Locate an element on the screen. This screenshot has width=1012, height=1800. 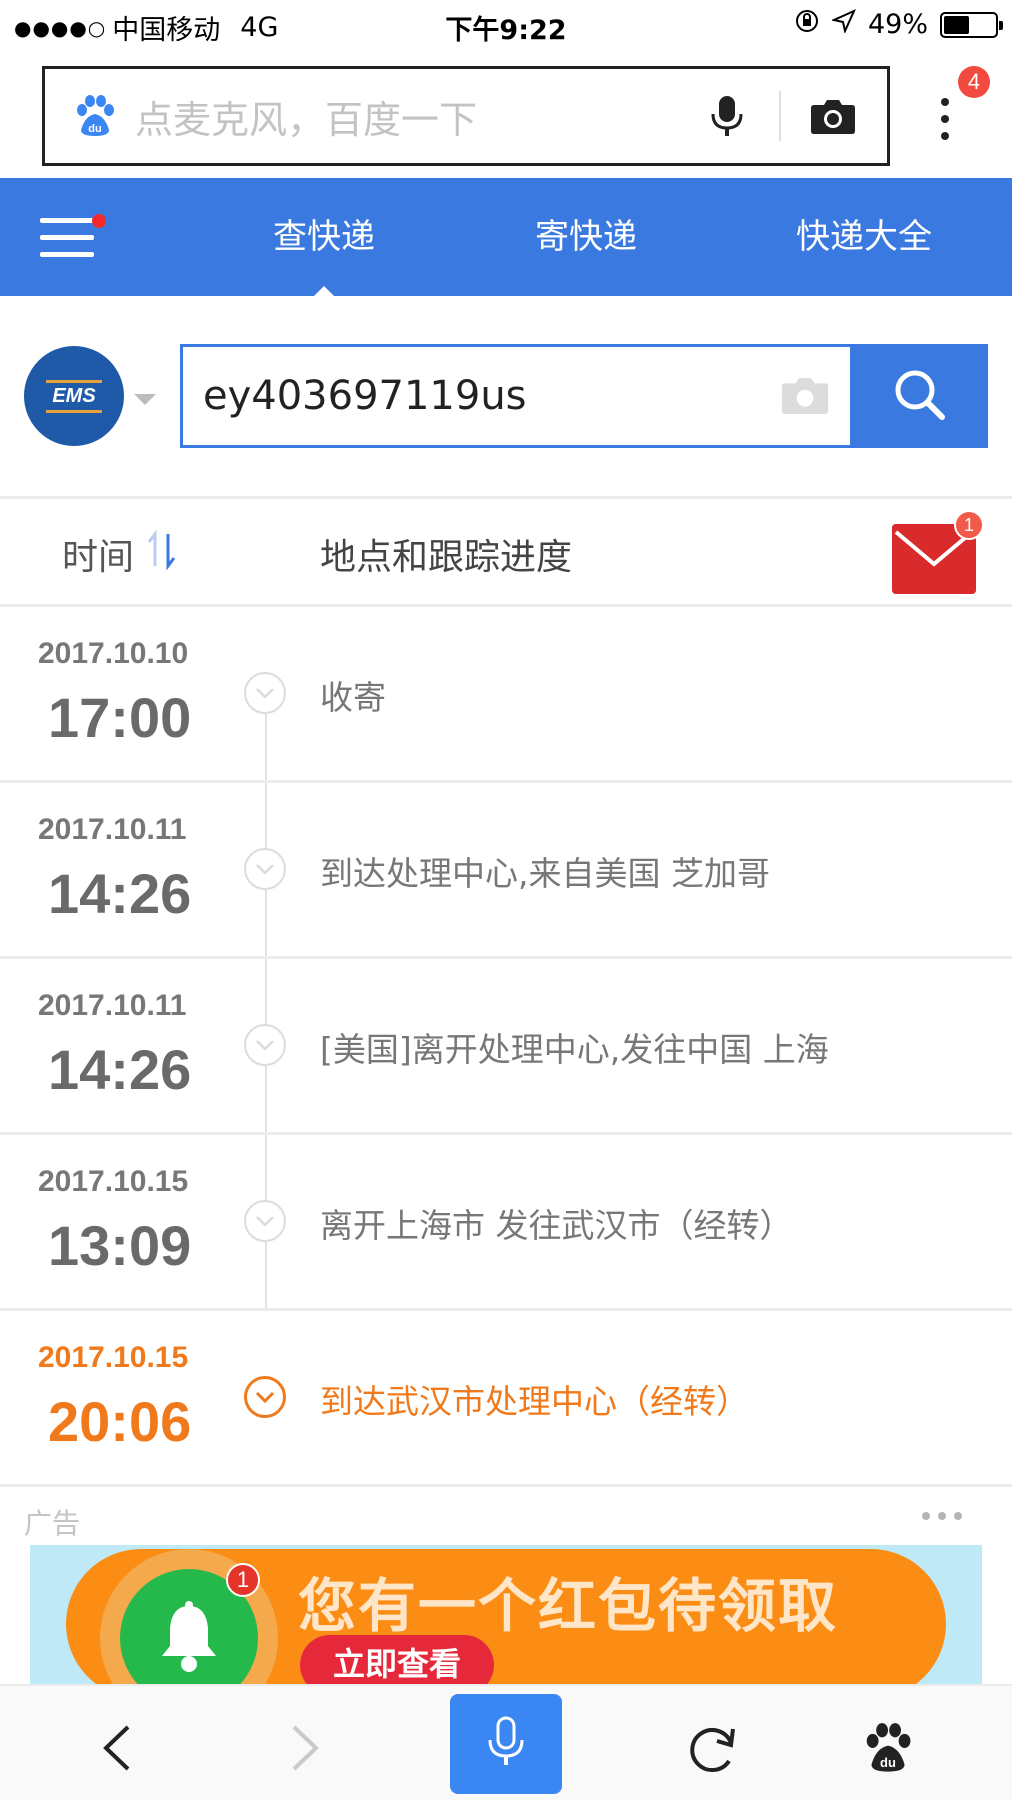
ad-banner: 1 您有一个红包待领取 立即查看 is located at coordinates (506, 1615).